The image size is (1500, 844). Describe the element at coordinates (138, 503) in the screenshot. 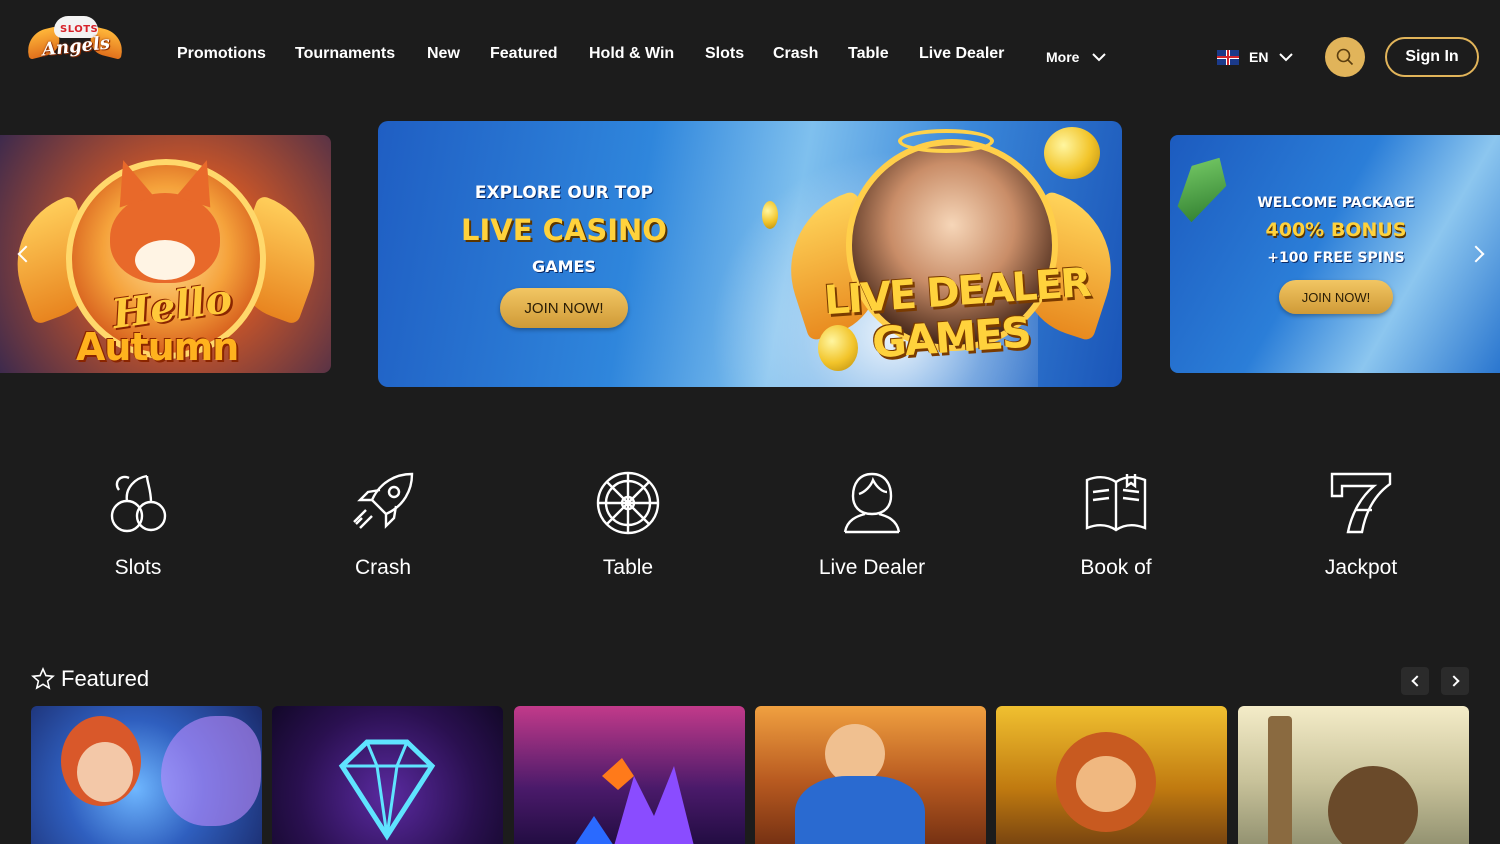

I see `cherries-icon` at that location.